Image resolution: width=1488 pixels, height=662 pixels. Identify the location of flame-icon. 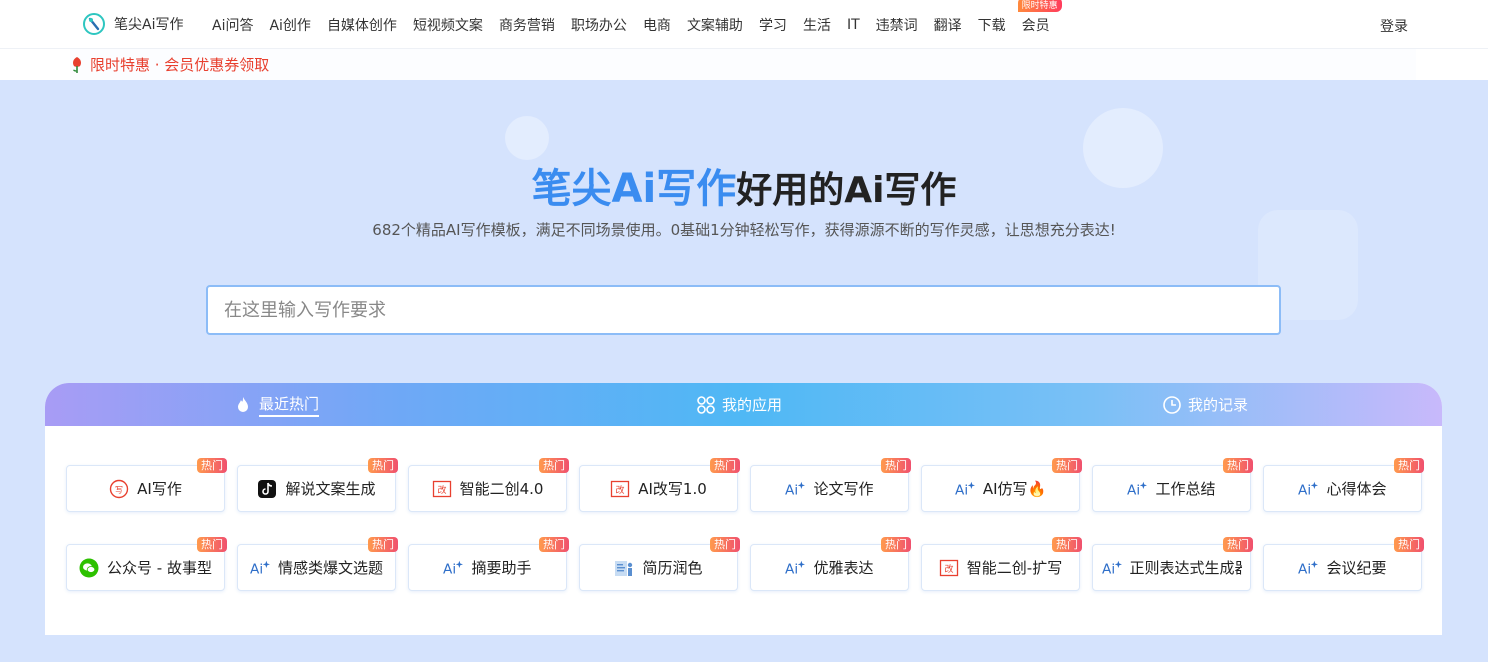
(243, 404).